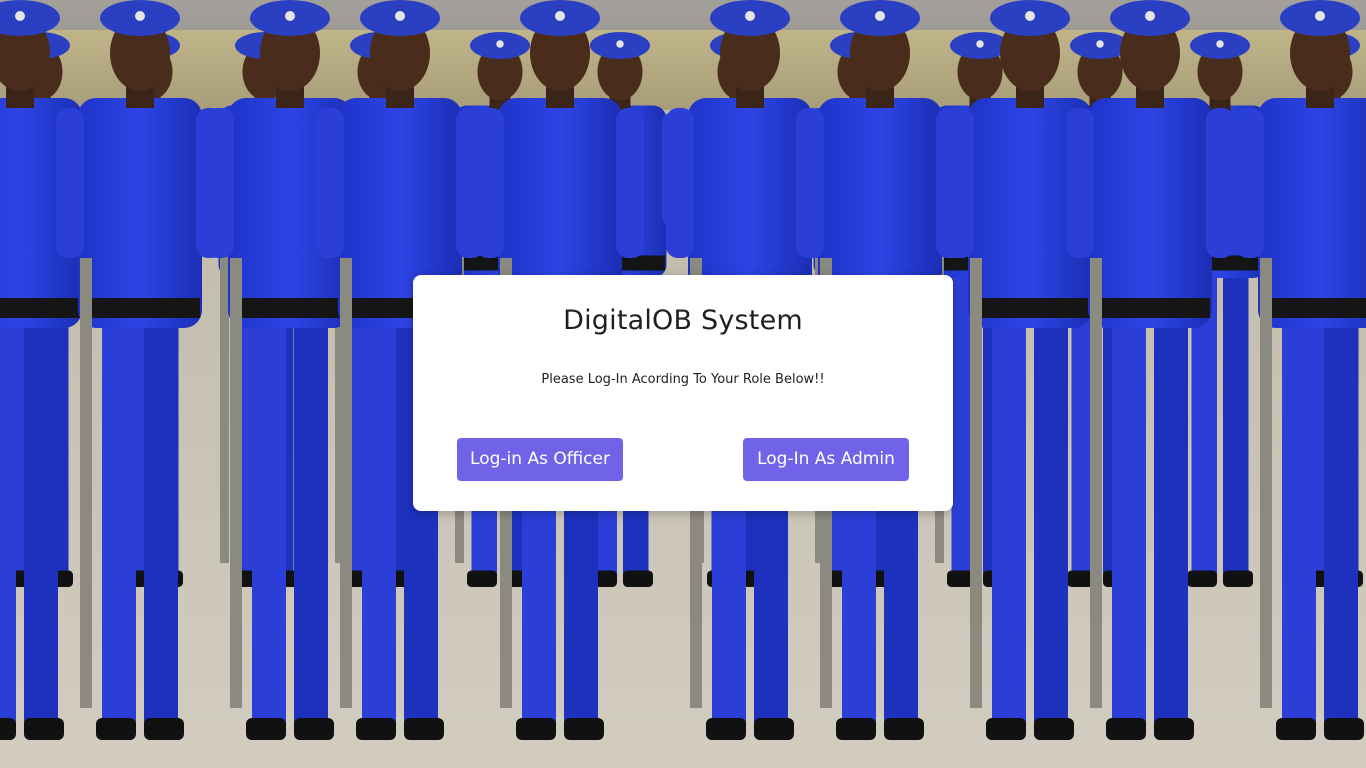  What do you see at coordinates (826, 459) in the screenshot?
I see `login-as-admin-button: Log-In As Admin` at bounding box center [826, 459].